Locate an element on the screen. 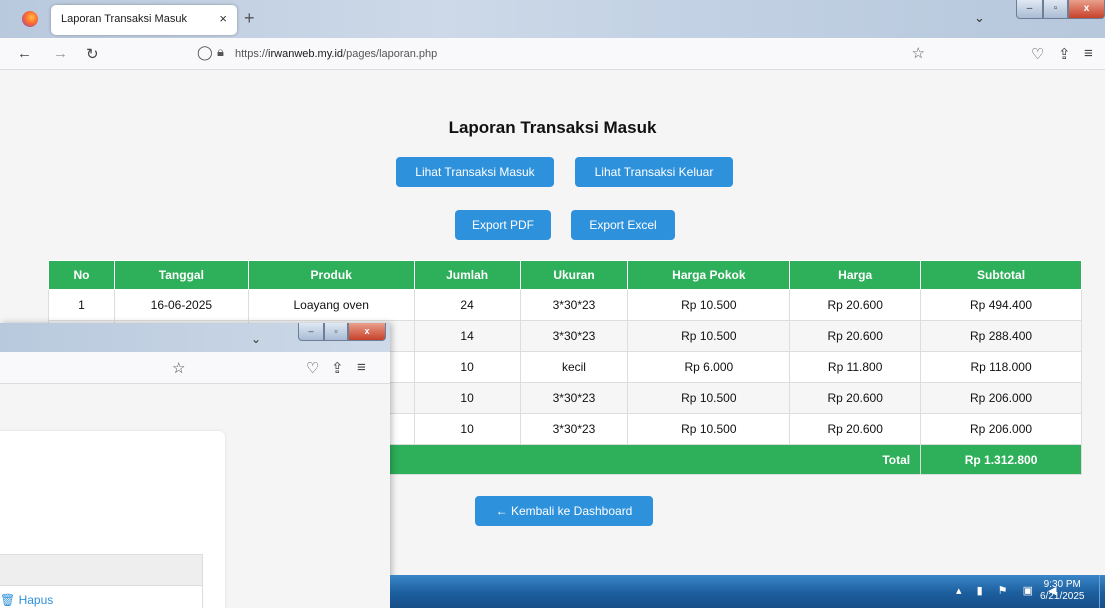  table-cell: Rp 288.400 is located at coordinates (1001, 336).